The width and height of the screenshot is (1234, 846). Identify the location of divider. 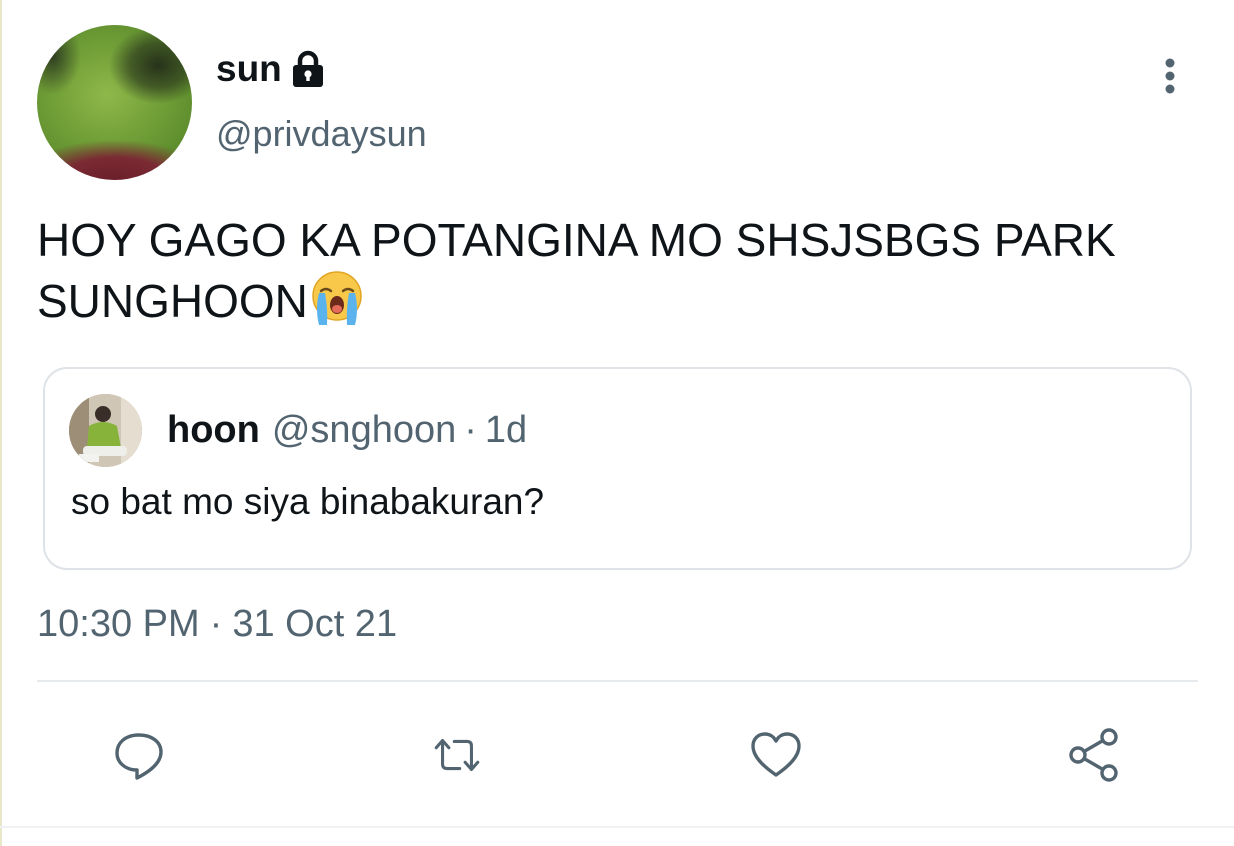
(617, 681).